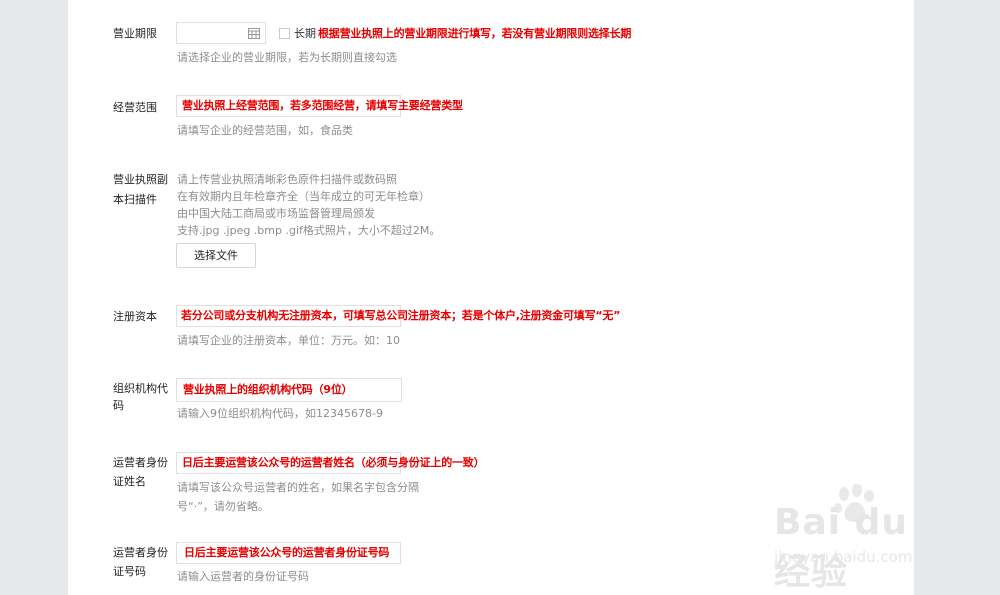 Image resolution: width=1000 pixels, height=595 pixels. I want to click on capital-label: 注册资本, so click(135, 316).